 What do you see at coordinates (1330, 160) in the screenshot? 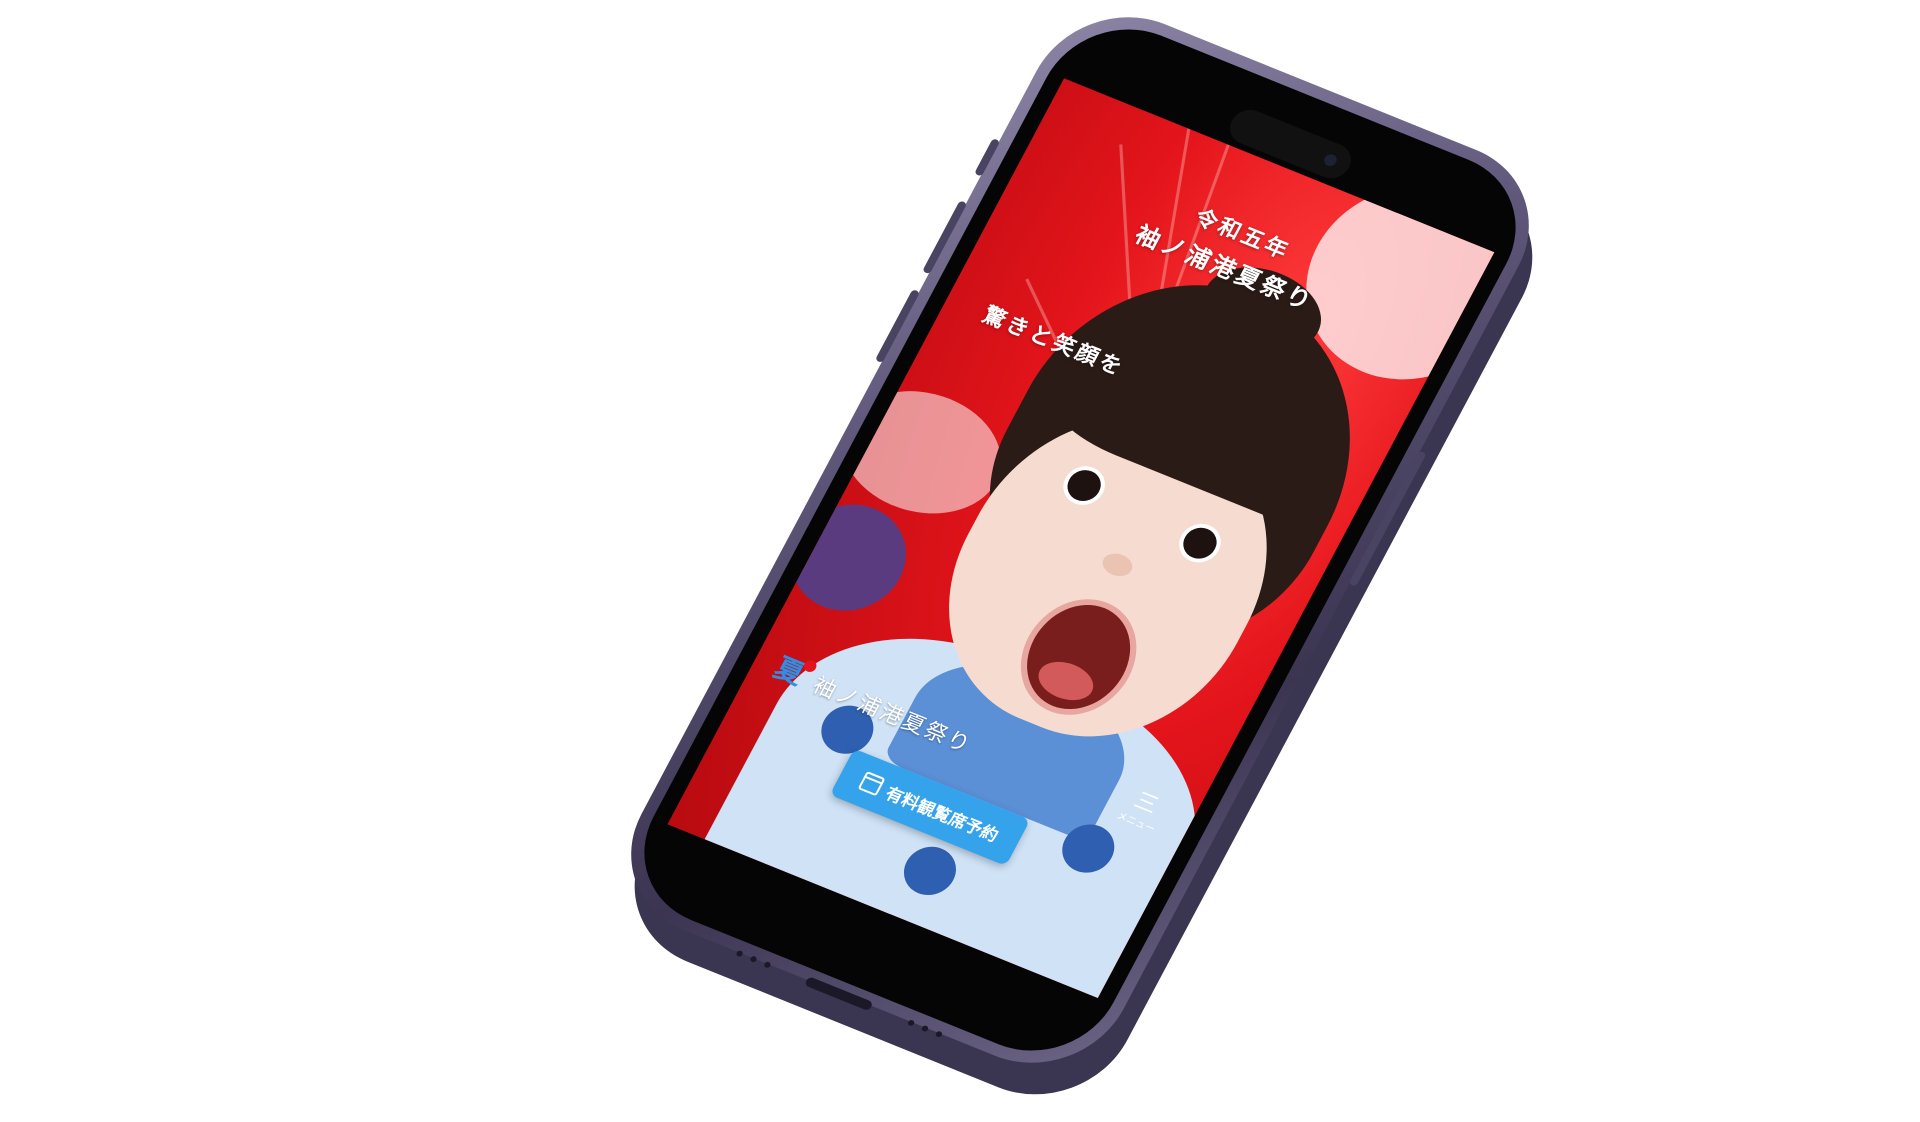
I see `front-camera-icon` at bounding box center [1330, 160].